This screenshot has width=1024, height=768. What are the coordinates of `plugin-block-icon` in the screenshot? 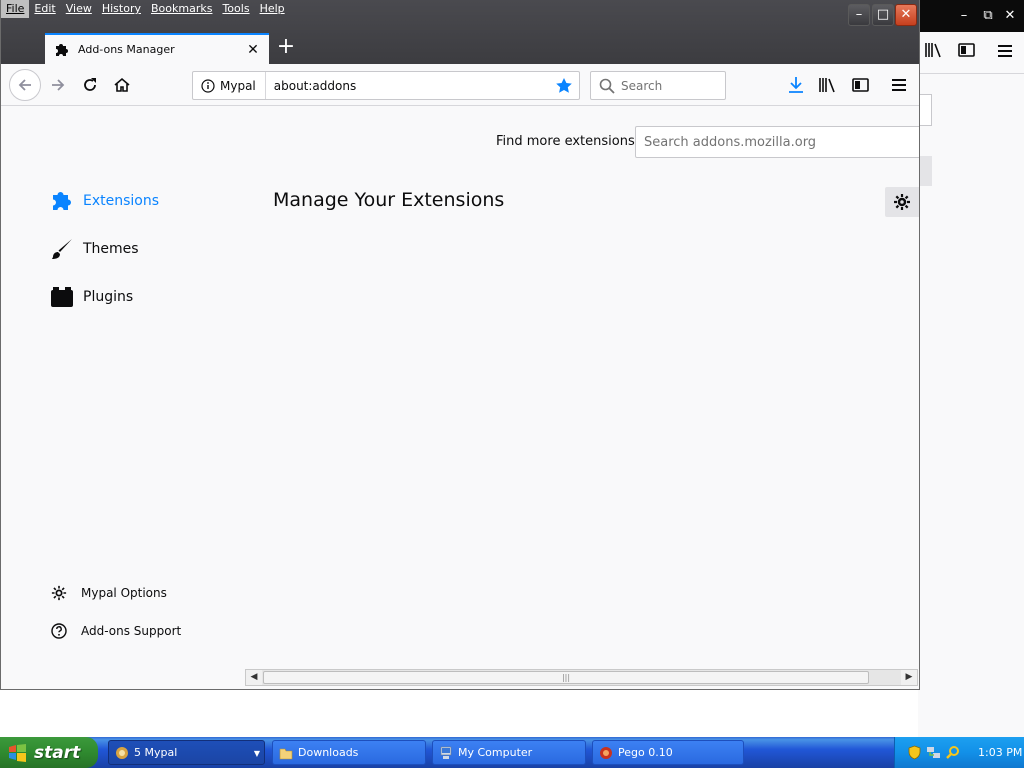 It's located at (62, 297).